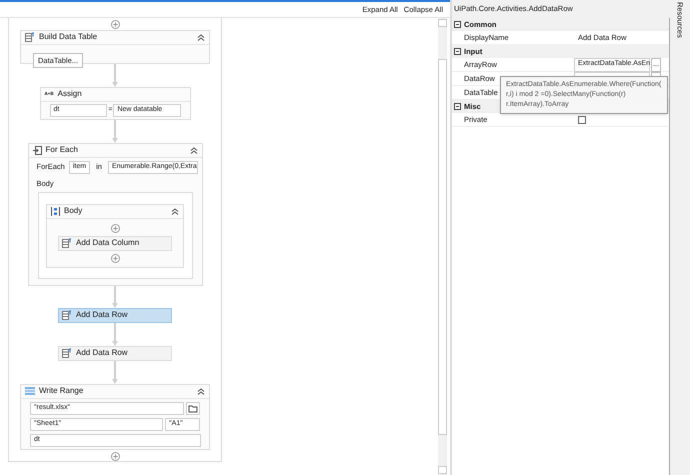 This screenshot has width=690, height=475. Describe the element at coordinates (108, 243) in the screenshot. I see `activity-title: Add Data Column` at that location.